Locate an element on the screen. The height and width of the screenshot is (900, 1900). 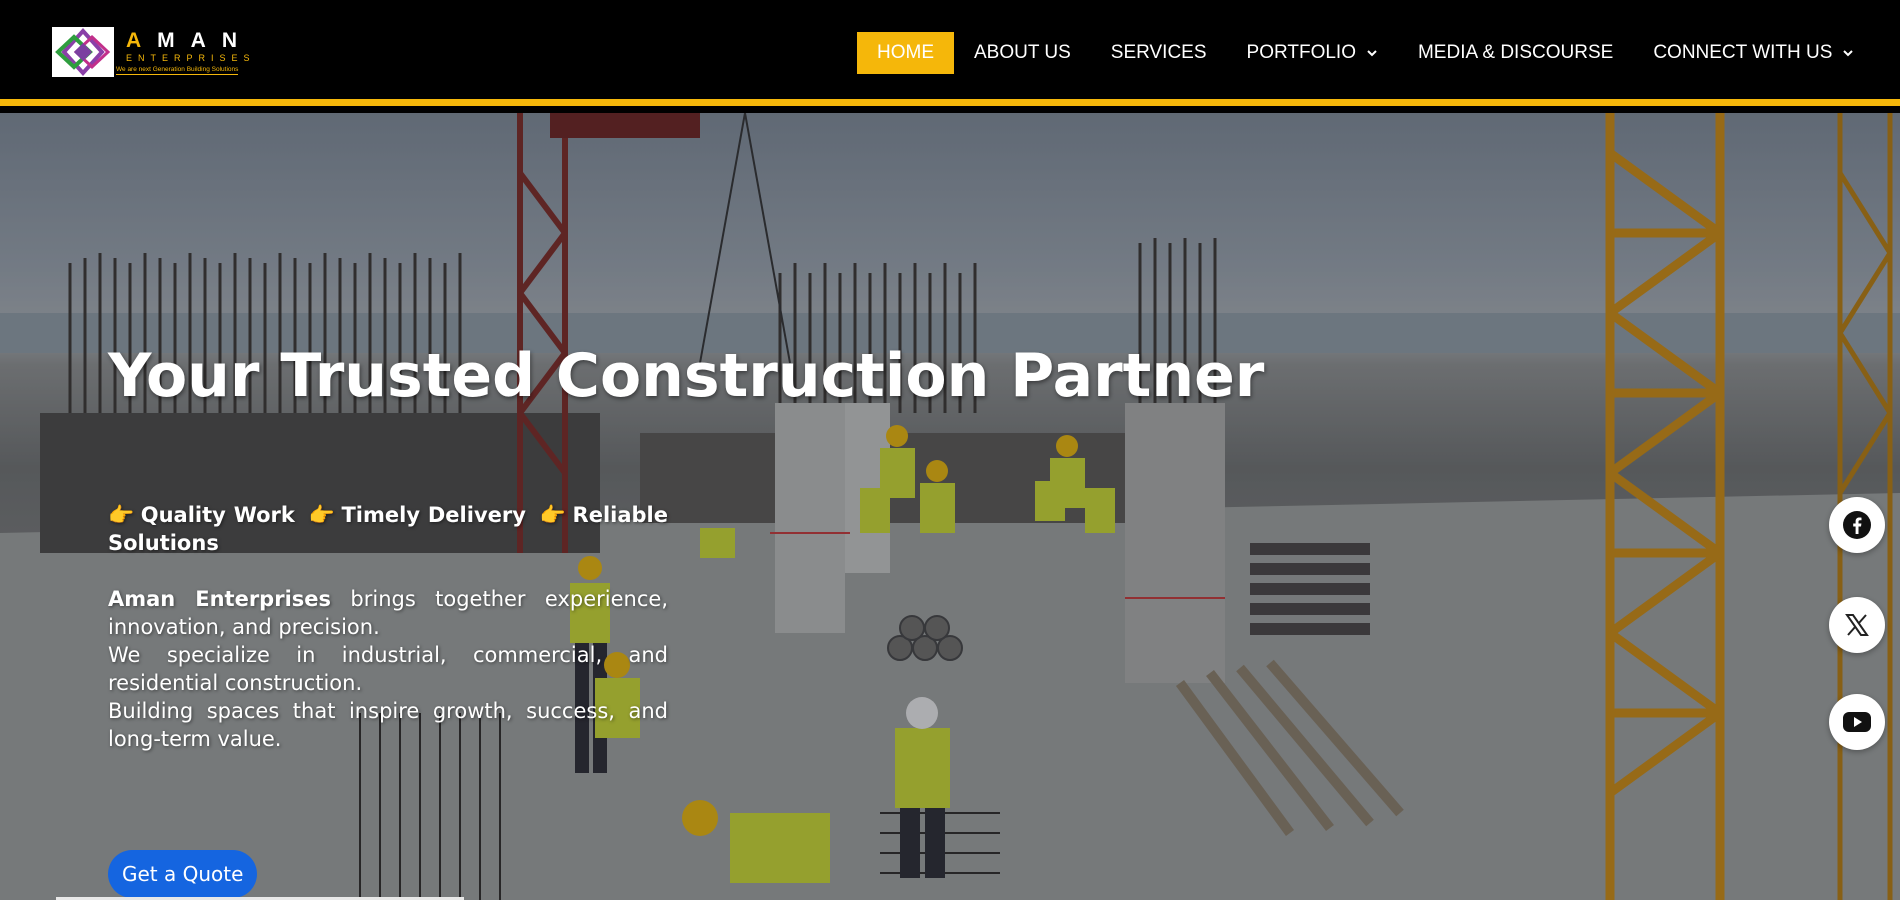
x-twitter-link is located at coordinates (1857, 625).